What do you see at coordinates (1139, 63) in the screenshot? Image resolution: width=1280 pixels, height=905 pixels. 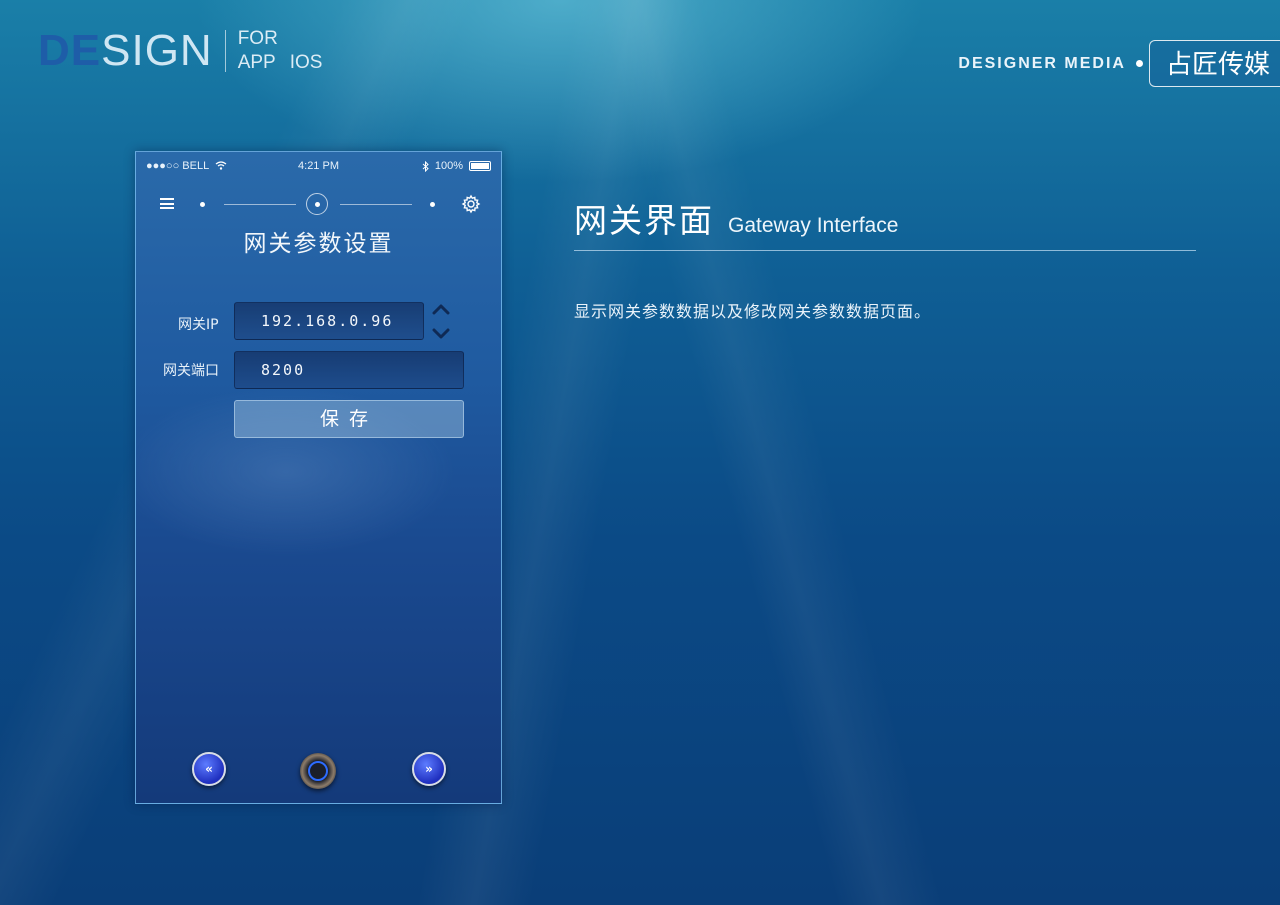 I see `media-dot` at bounding box center [1139, 63].